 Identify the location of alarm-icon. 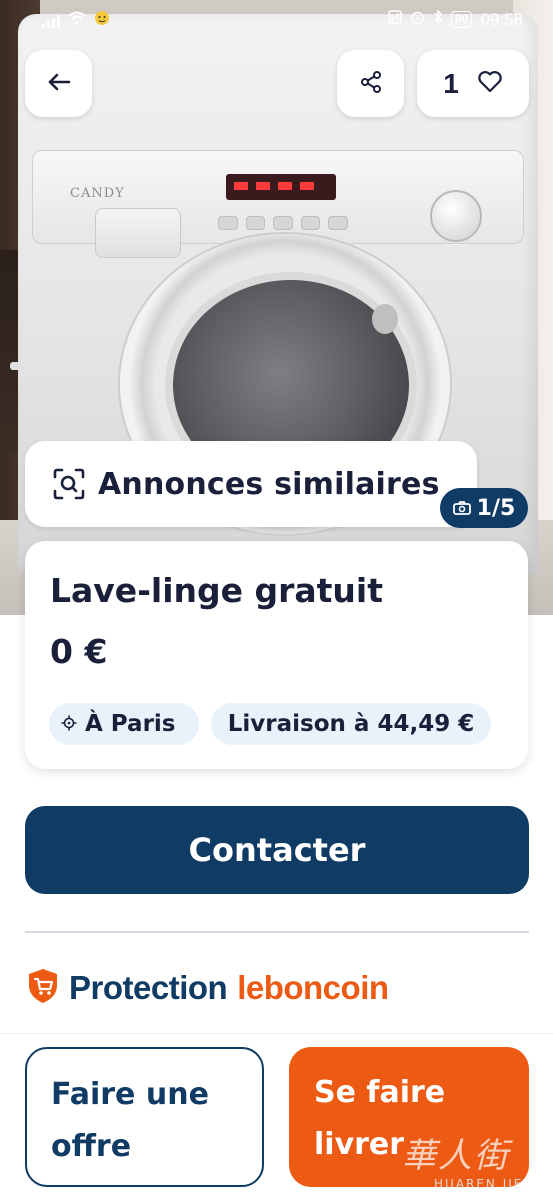
(417, 20).